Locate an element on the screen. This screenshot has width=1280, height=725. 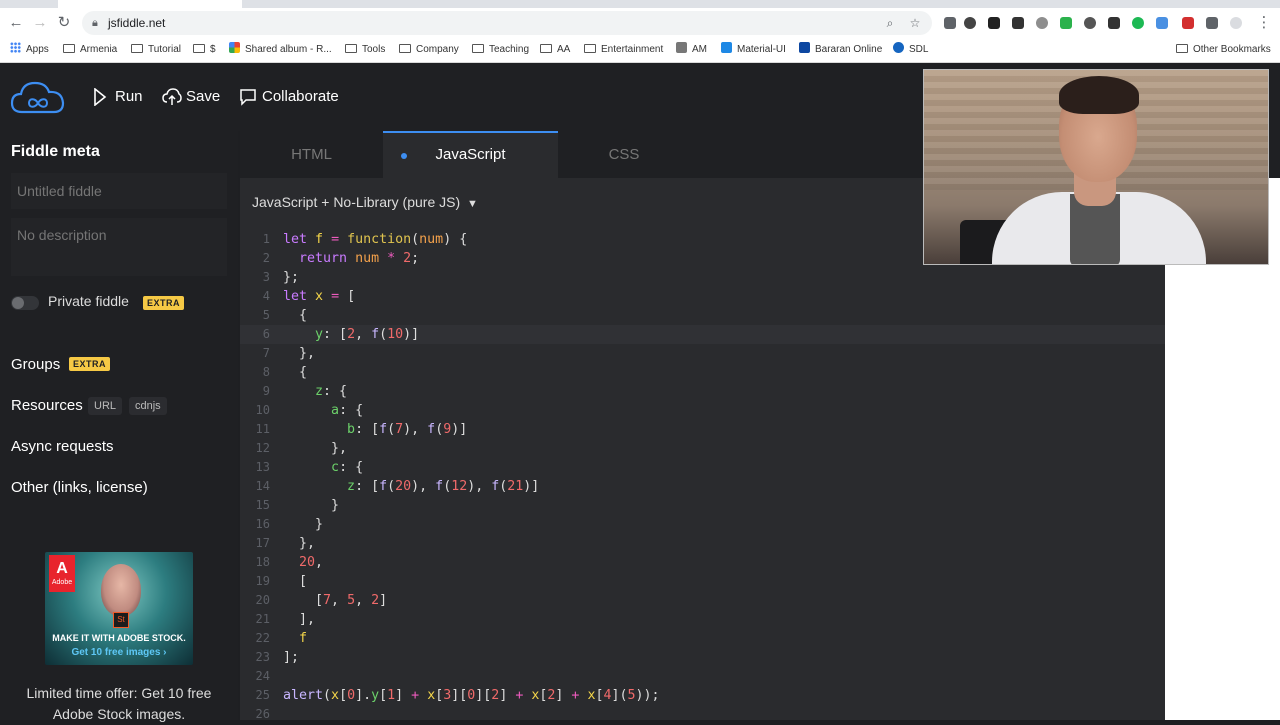
code-text: let f = function(num) { is located at coordinates (375, 239).